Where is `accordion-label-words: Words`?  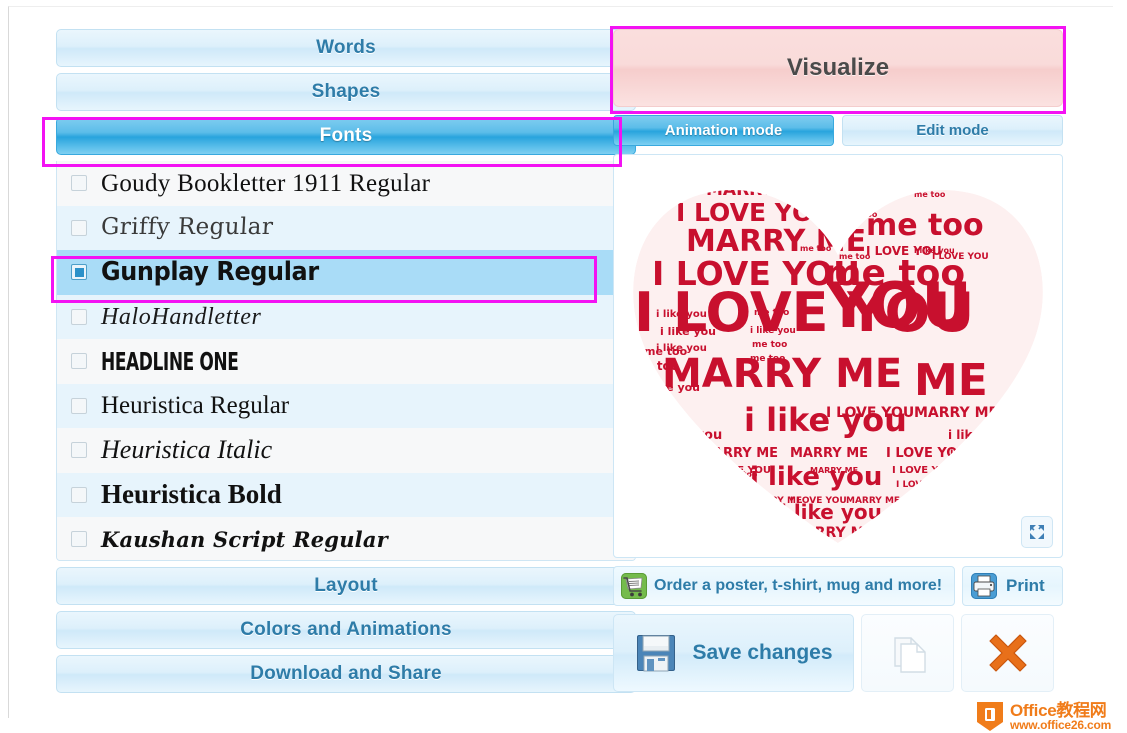 accordion-label-words: Words is located at coordinates (346, 47).